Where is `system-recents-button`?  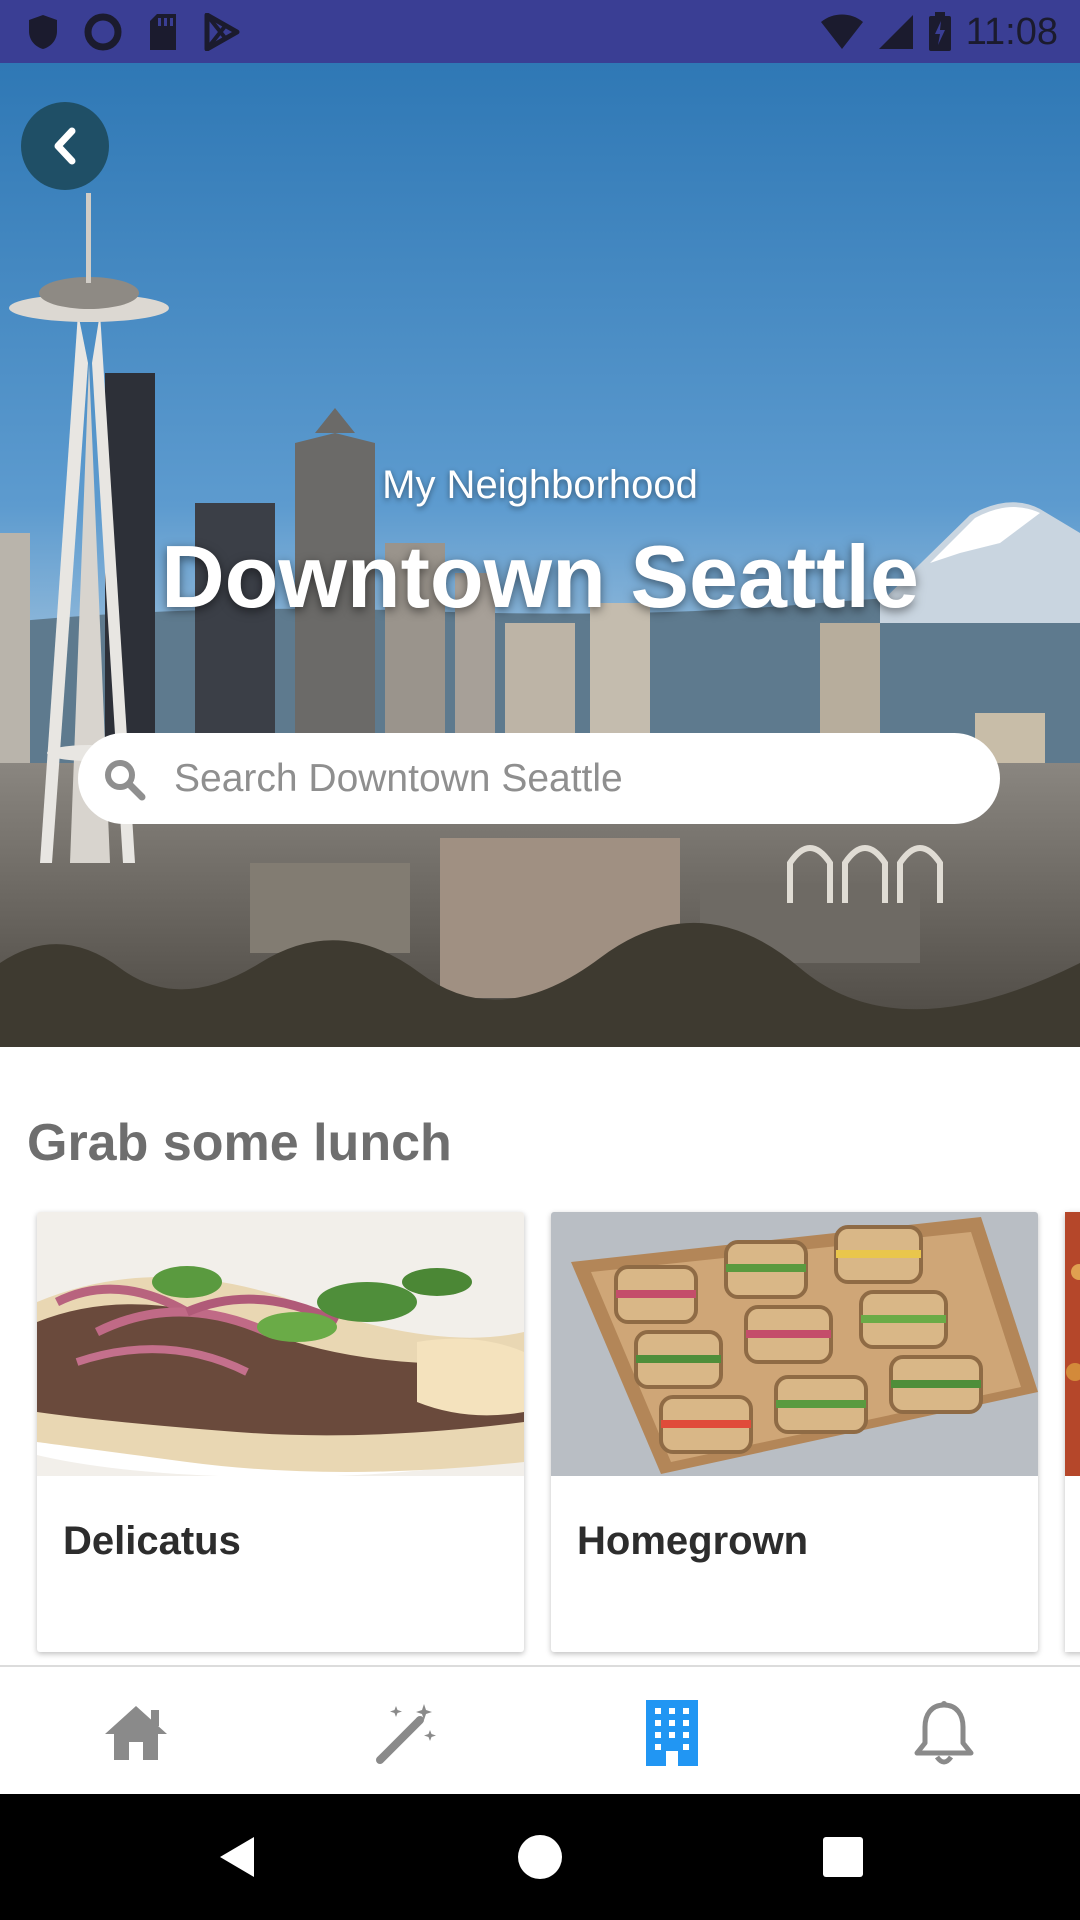
system-recents-button is located at coordinates (843, 1857).